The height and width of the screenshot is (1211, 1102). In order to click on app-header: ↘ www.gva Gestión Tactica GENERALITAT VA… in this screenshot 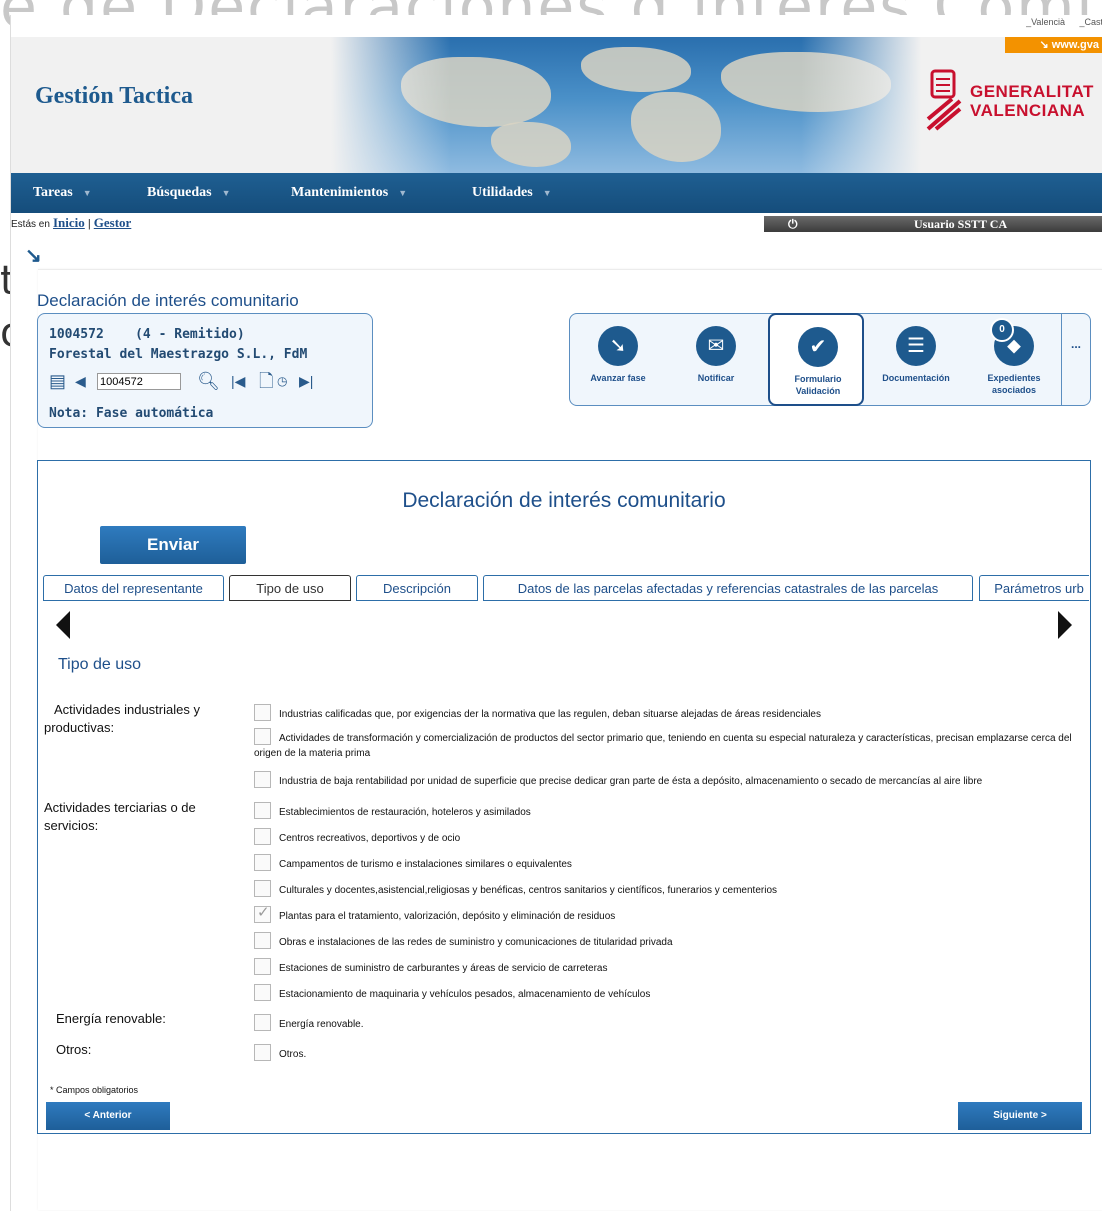, I will do `click(556, 105)`.